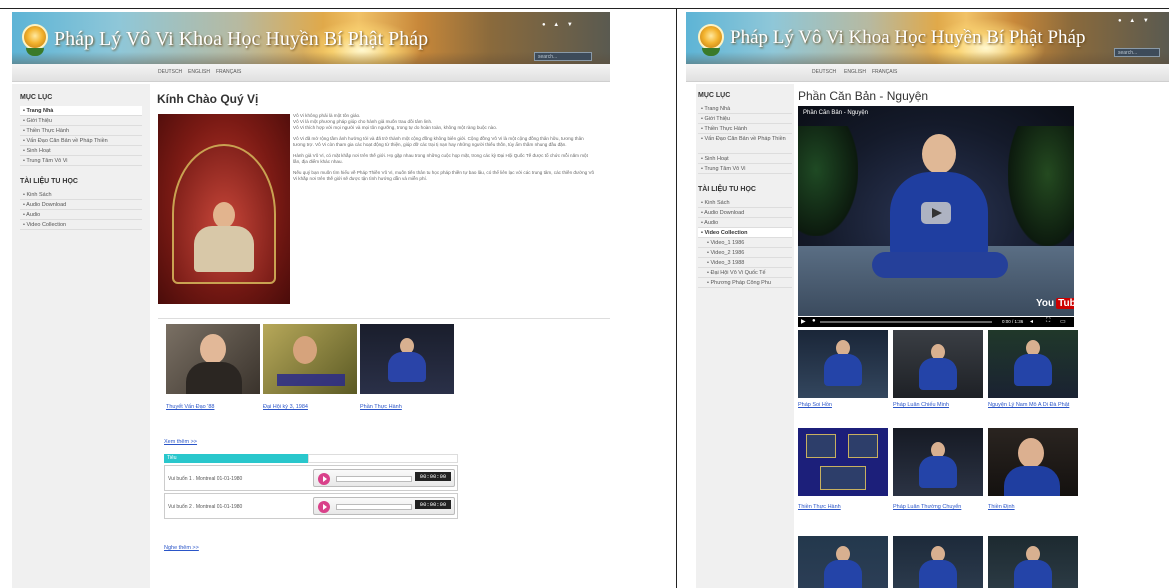  What do you see at coordinates (939, 154) in the screenshot?
I see `master-head` at bounding box center [939, 154].